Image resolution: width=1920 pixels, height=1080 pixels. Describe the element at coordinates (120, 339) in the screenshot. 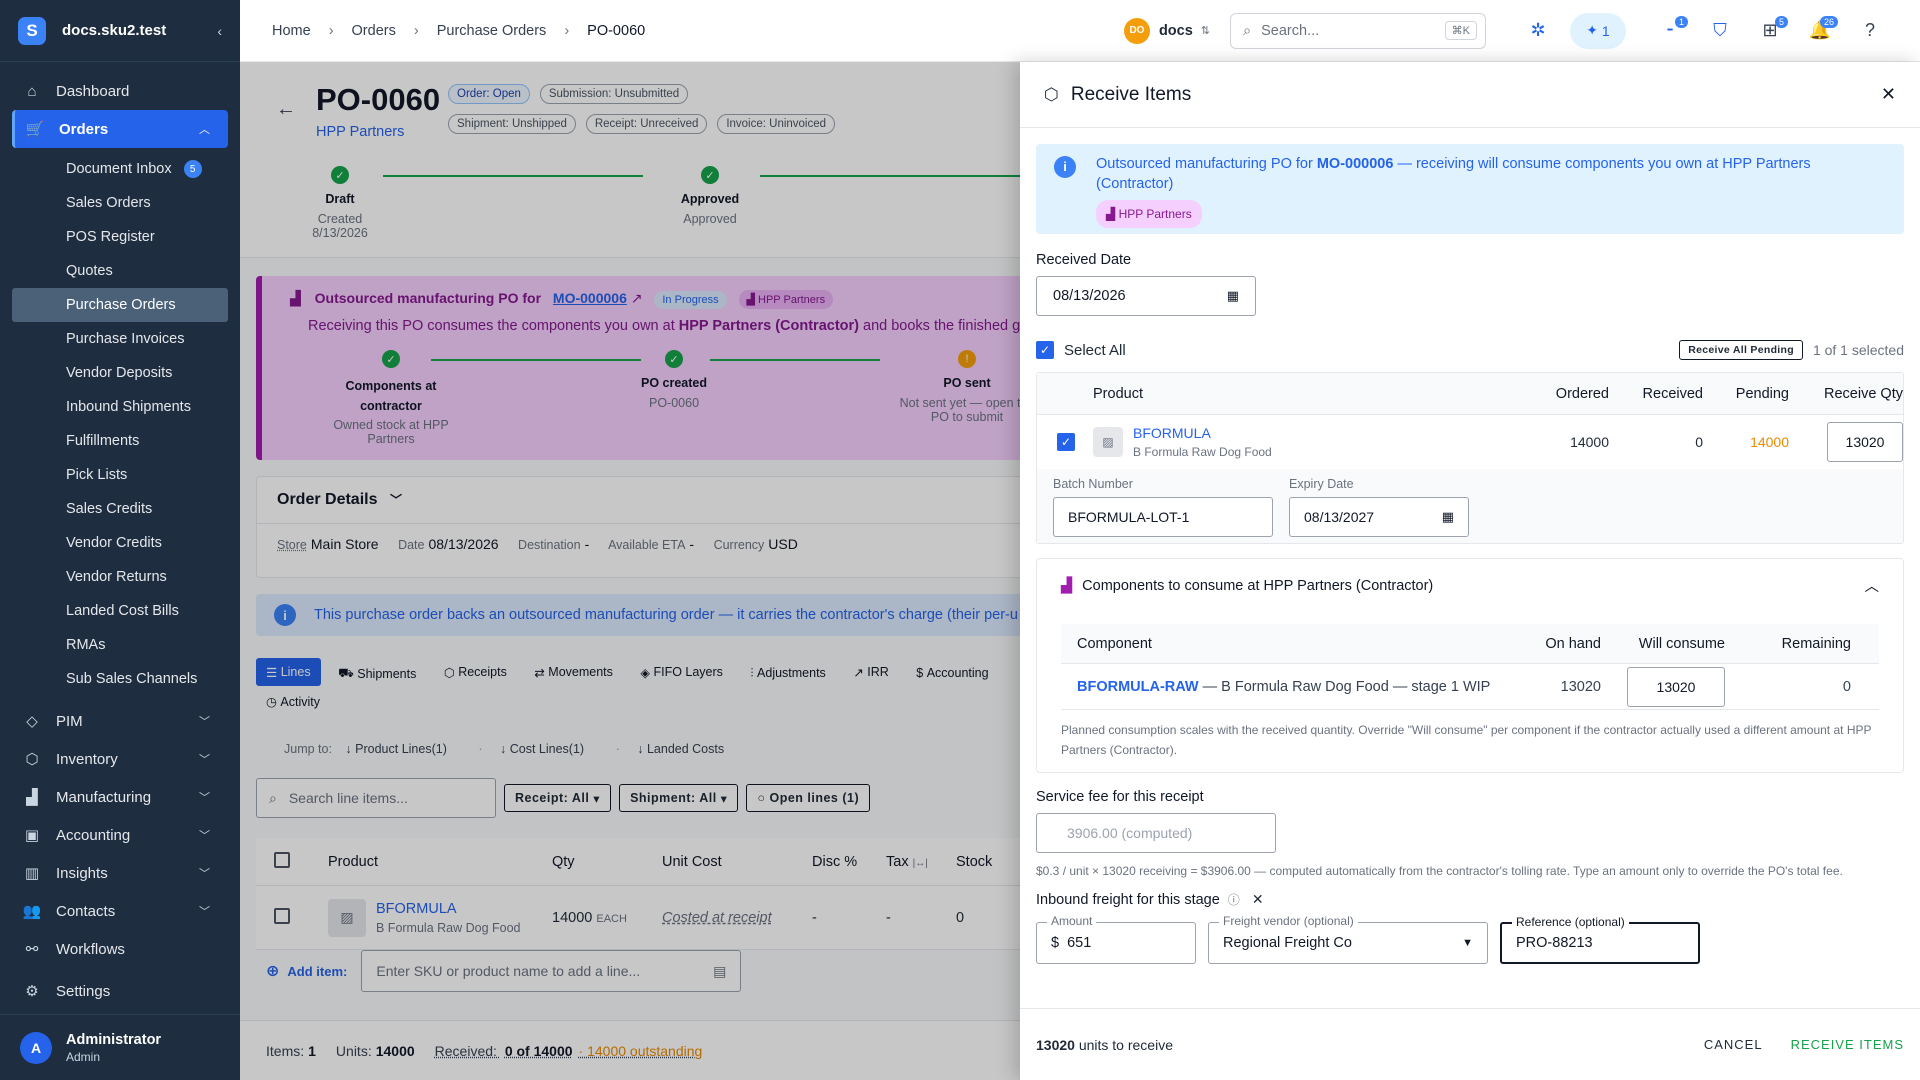

I see `sidebar-item-purchase-invoices: Purchase Invoices` at that location.